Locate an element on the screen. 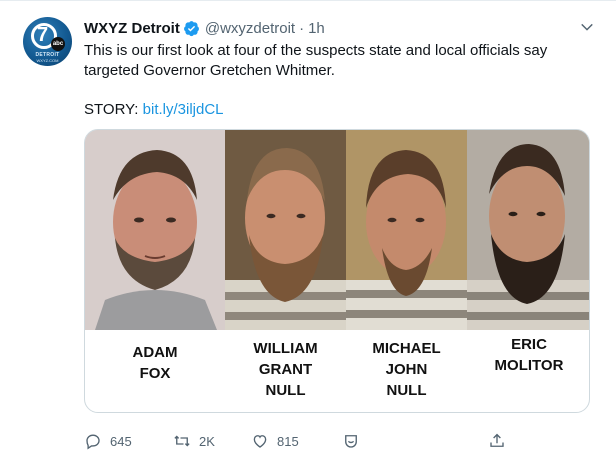  action-bar: 645 2K 815 is located at coordinates (299, 441).